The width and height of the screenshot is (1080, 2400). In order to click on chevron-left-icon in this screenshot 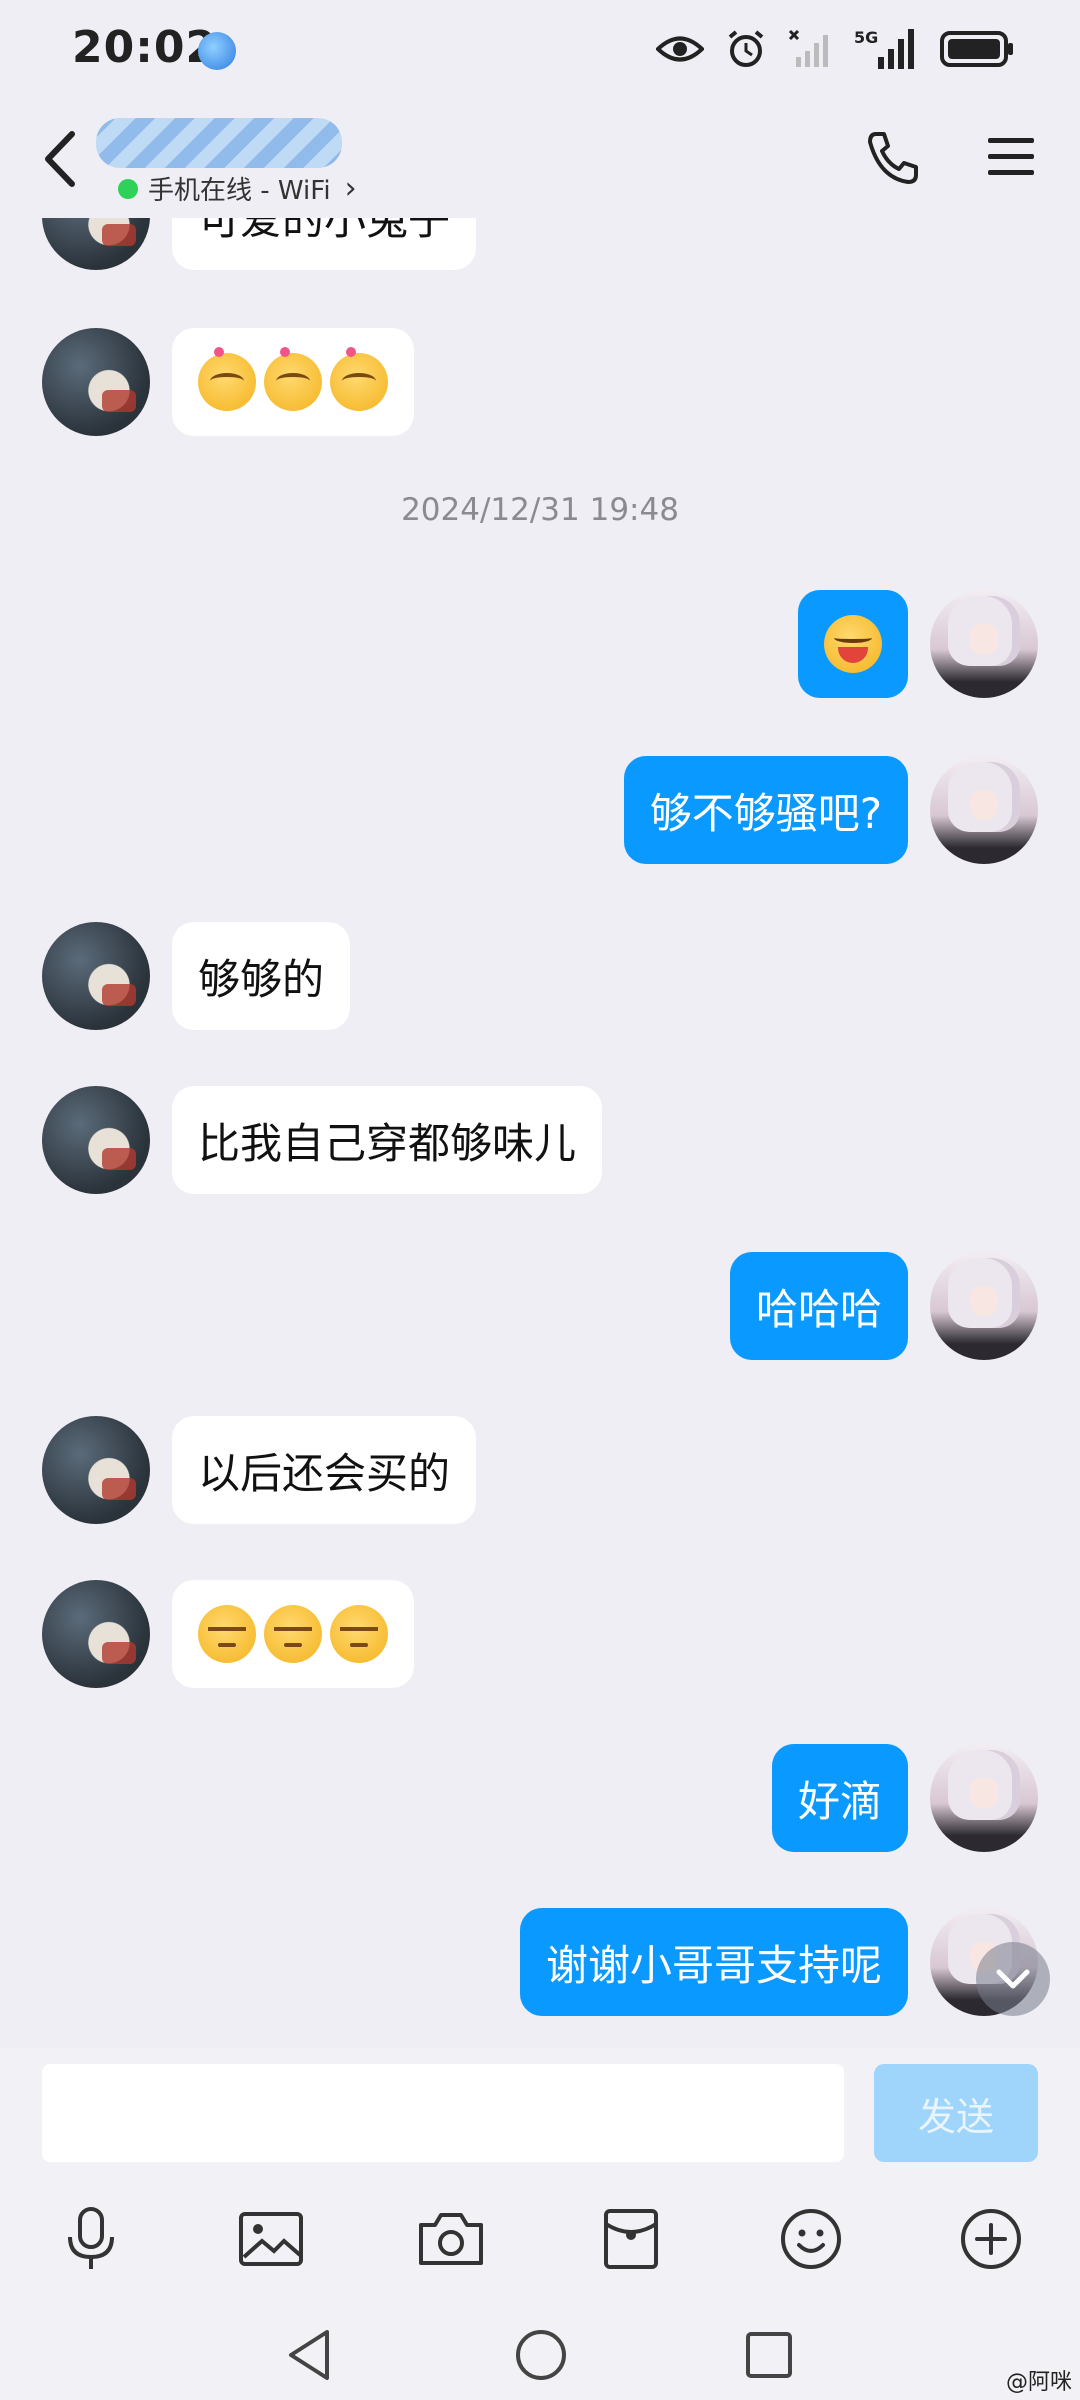, I will do `click(60, 159)`.